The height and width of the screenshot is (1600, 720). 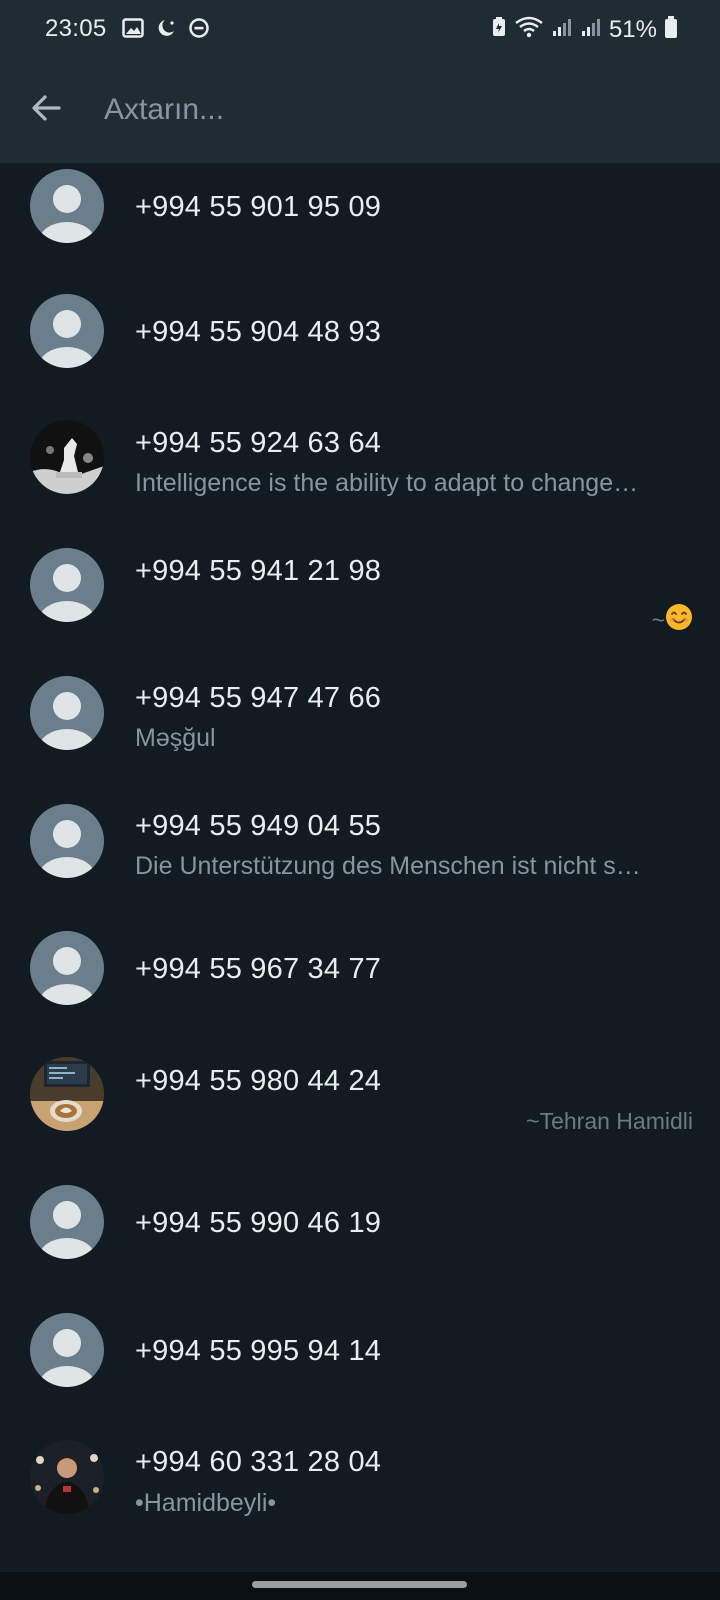 What do you see at coordinates (658, 619) in the screenshot?
I see `pushname-text: ~` at bounding box center [658, 619].